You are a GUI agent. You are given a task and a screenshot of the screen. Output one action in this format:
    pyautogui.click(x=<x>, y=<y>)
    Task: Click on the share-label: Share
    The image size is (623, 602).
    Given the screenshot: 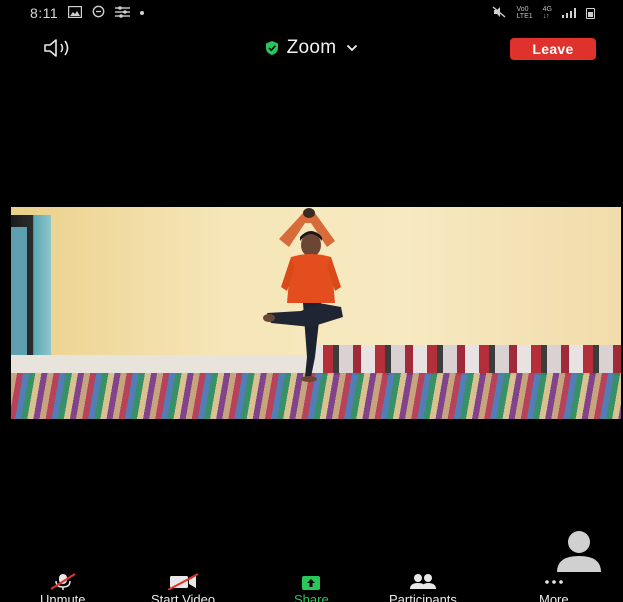 What is the action you would take?
    pyautogui.click(x=311, y=597)
    